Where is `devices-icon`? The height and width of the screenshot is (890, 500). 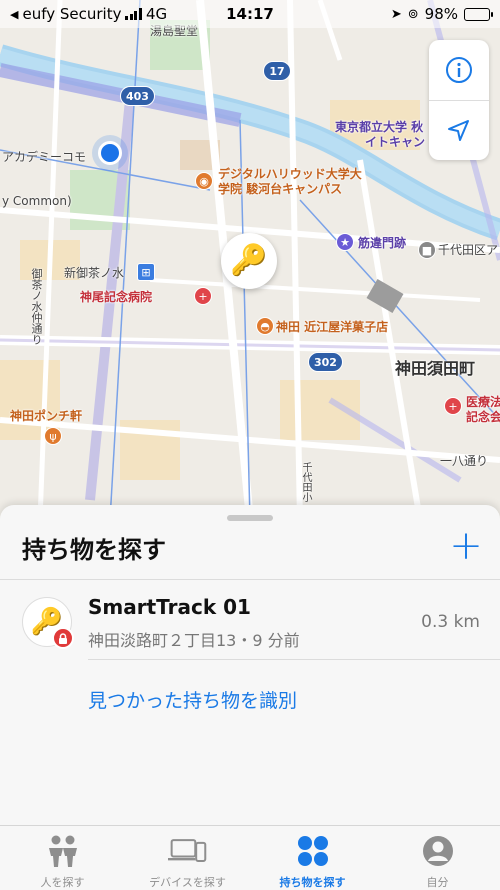 devices-icon is located at coordinates (187, 851).